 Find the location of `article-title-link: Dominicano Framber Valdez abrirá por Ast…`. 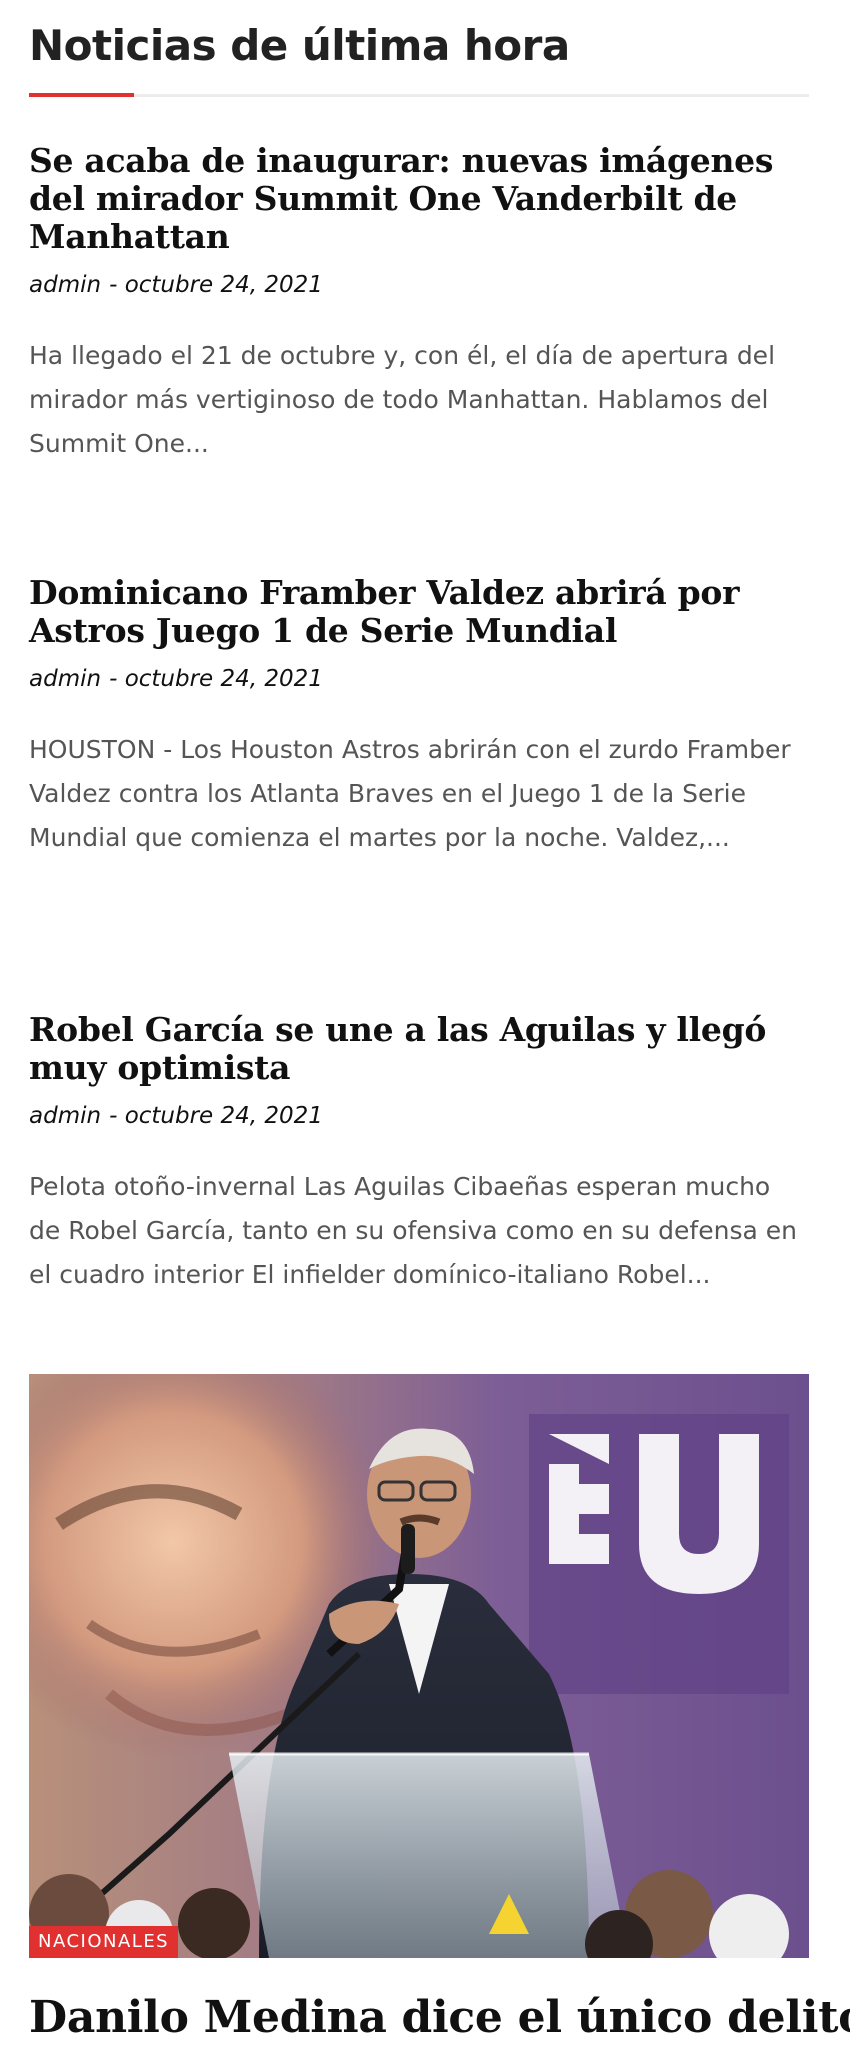

article-title-link: Dominicano Framber Valdez abrirá por Ast… is located at coordinates (384, 611).